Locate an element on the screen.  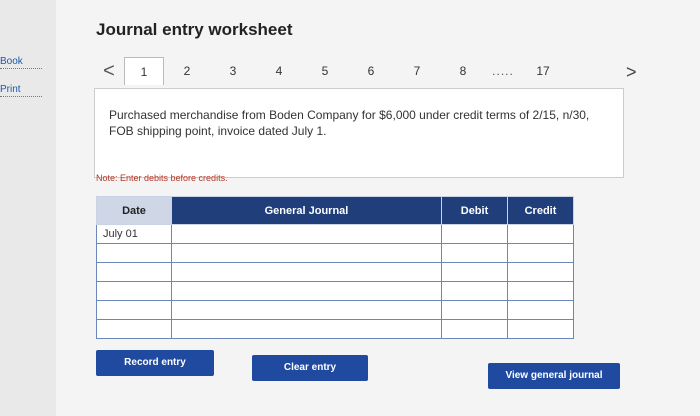
page-tab-6: 6 is located at coordinates (371, 71).